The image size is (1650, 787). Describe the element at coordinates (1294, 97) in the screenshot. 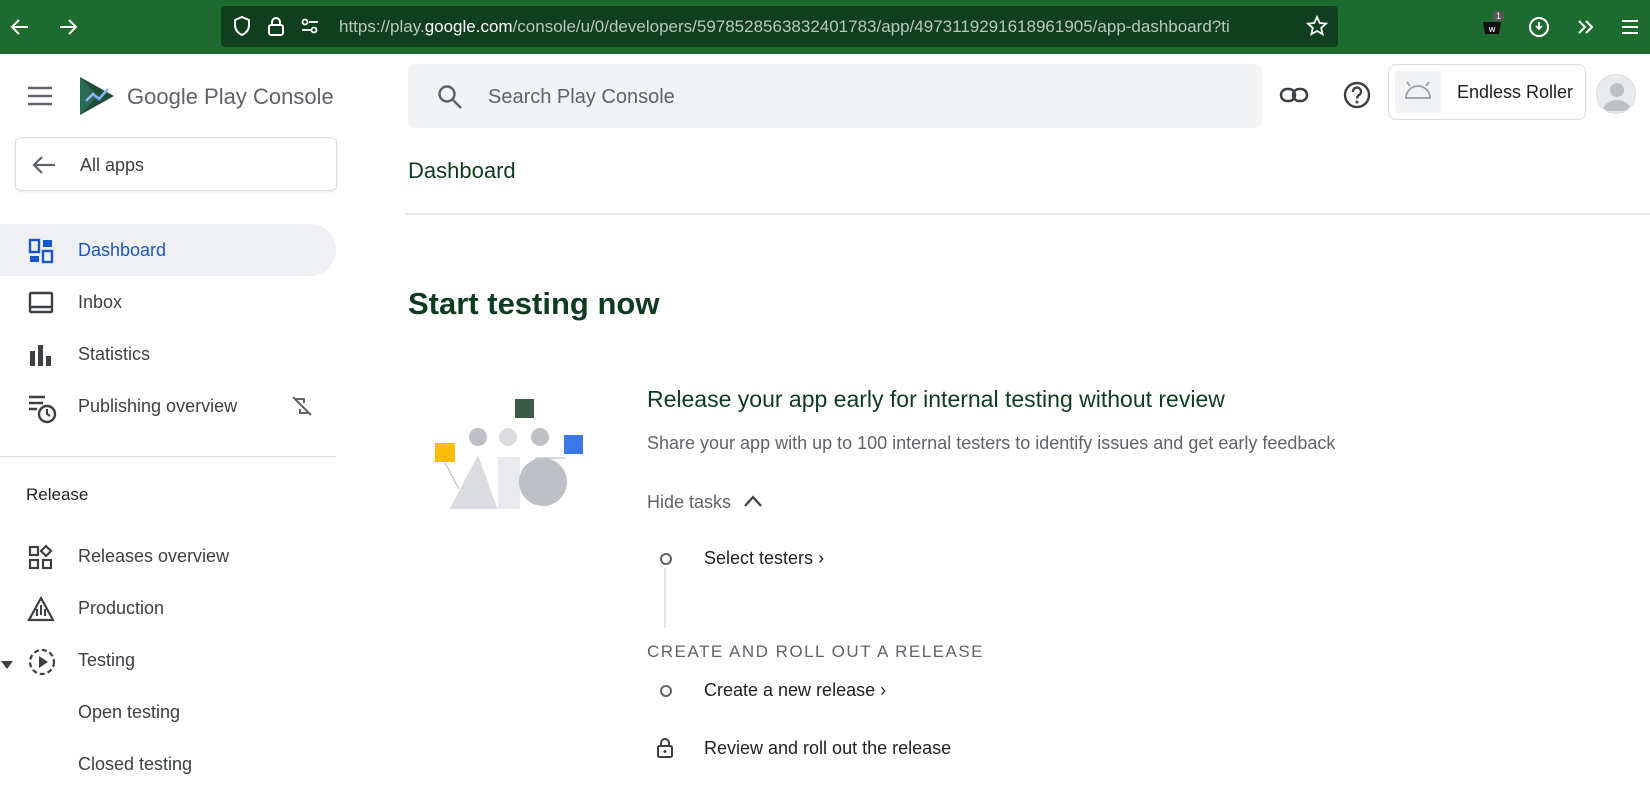

I see `link-icon` at that location.